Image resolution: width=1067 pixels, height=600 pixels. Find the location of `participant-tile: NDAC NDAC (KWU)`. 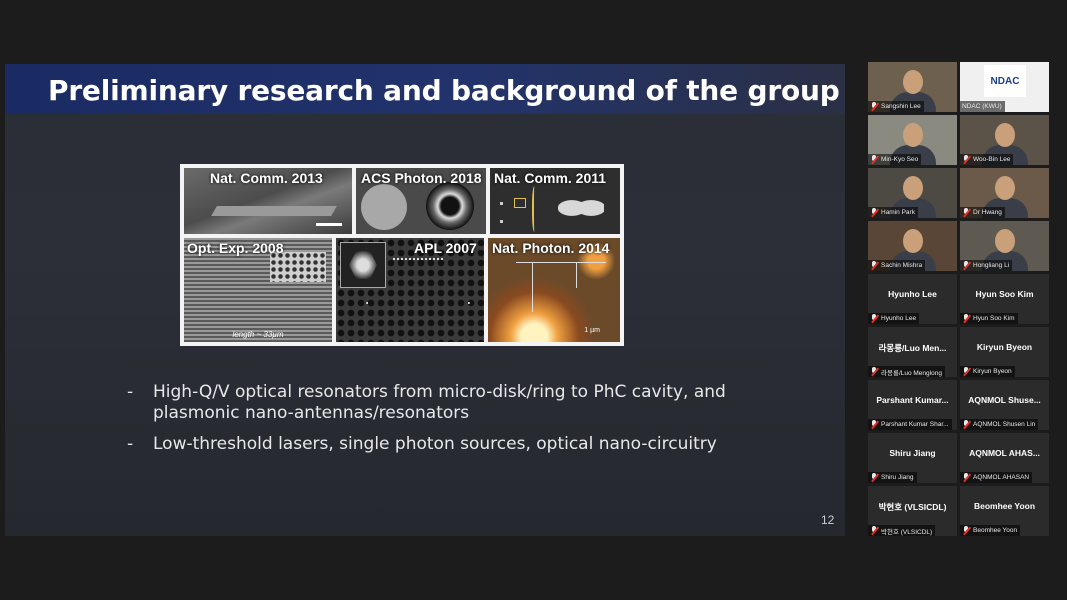

participant-tile: NDAC NDAC (KWU) is located at coordinates (1004, 87).